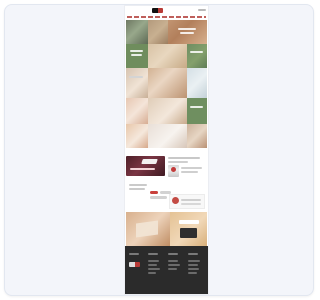 The width and height of the screenshot is (320, 300). What do you see at coordinates (157, 10) in the screenshot?
I see `brand-logo-icon` at bounding box center [157, 10].